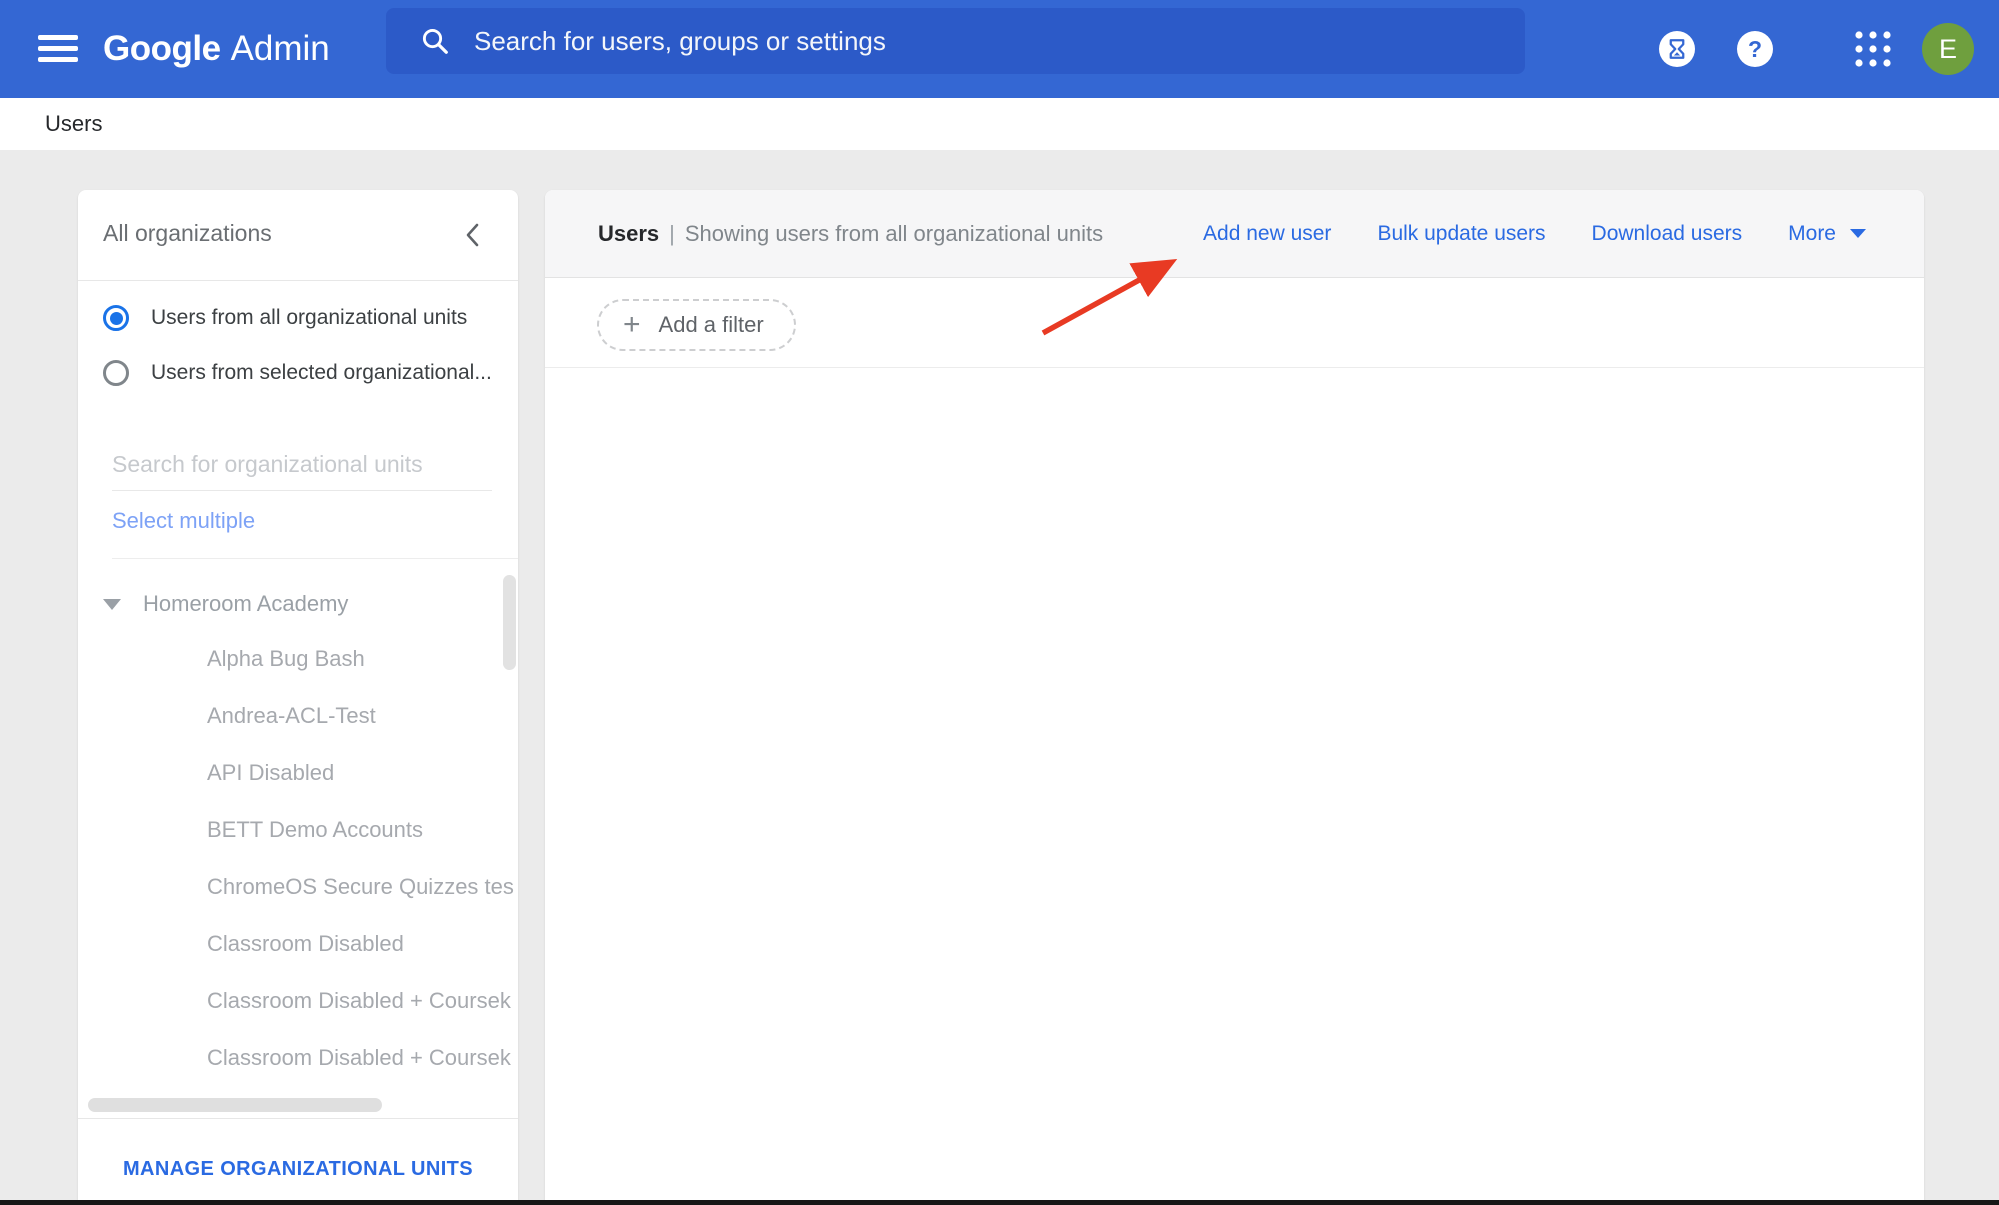 The width and height of the screenshot is (1999, 1205). What do you see at coordinates (629, 233) in the screenshot?
I see `page-title: Users` at bounding box center [629, 233].